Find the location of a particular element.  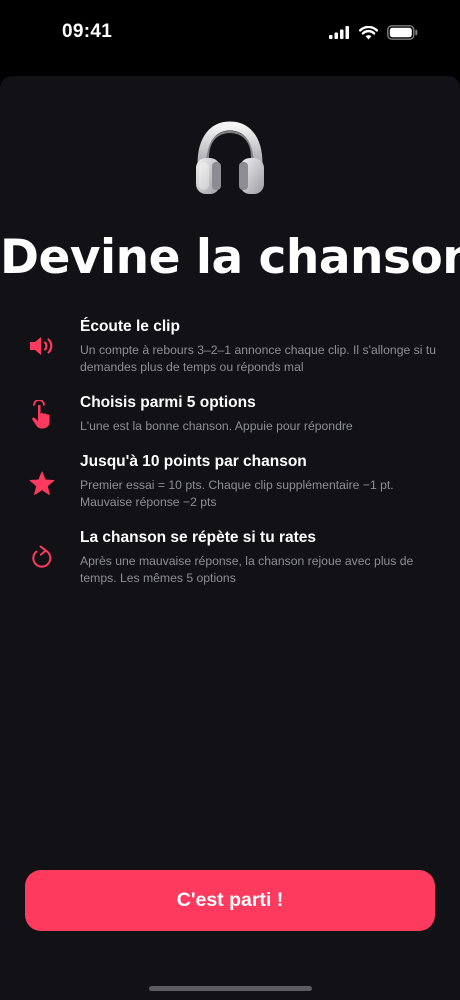

headphones-icon is located at coordinates (230, 158).